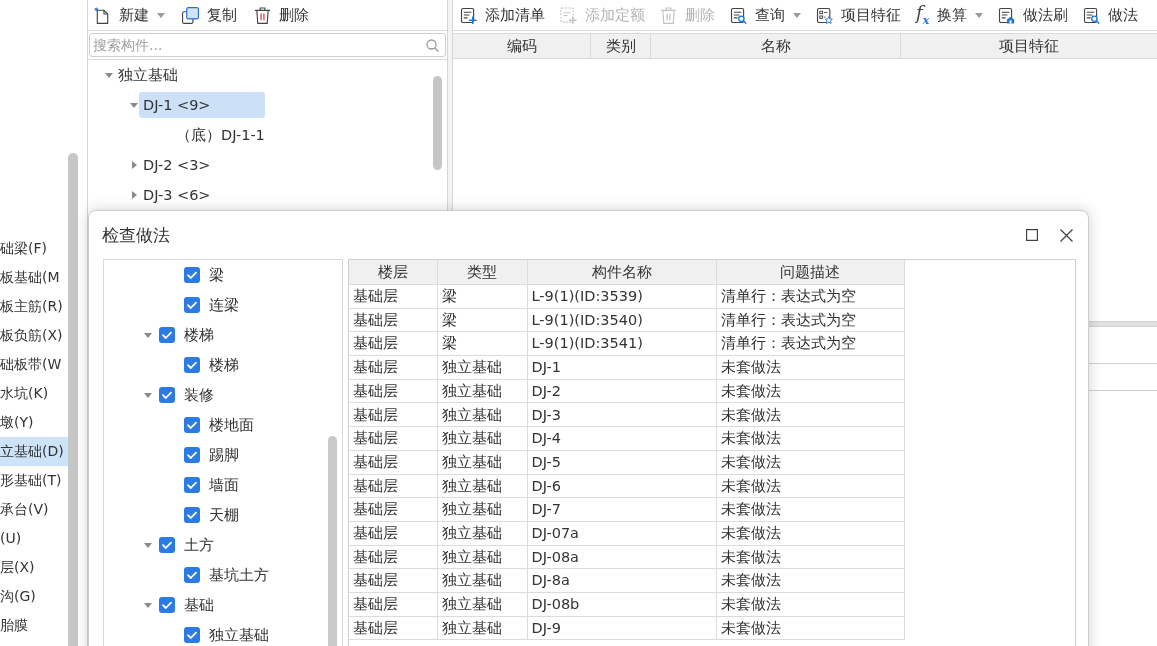  Describe the element at coordinates (858, 15) in the screenshot. I see `feature-button: 项目特征` at that location.